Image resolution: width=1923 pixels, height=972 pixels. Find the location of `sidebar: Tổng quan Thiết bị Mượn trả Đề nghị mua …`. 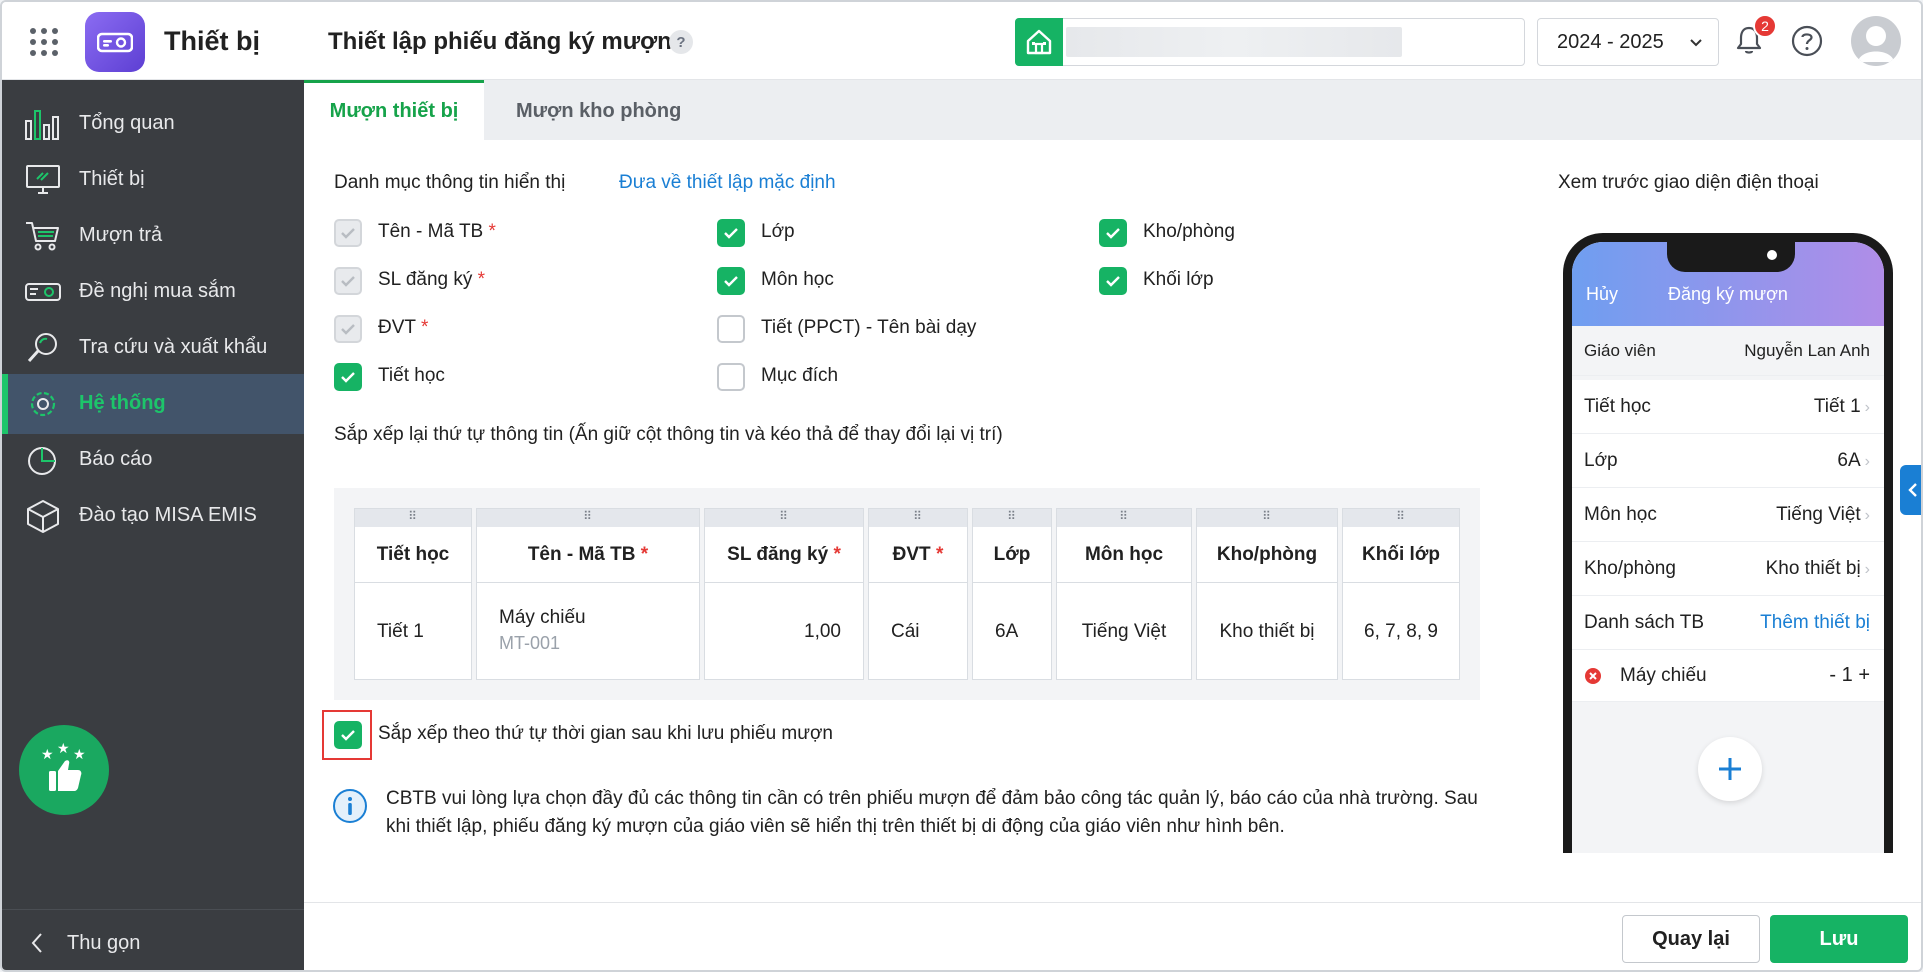

sidebar: Tổng quan Thiết bị Mượn trả Đề nghị mua … is located at coordinates (153, 525).